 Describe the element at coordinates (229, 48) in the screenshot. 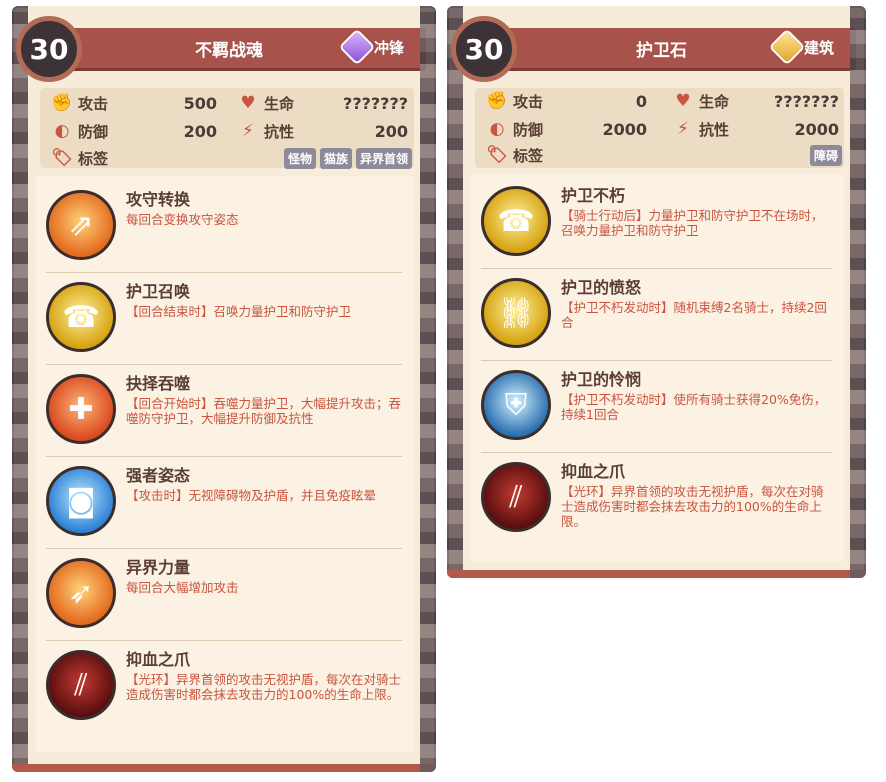

I see `card-header-banner: 不羁战魂 冲锋` at that location.